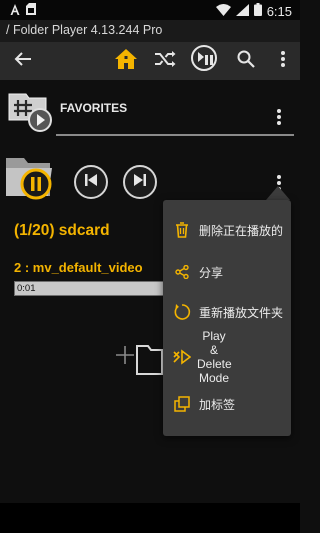 This screenshot has height=533, width=320. What do you see at coordinates (32, 180) in the screenshot?
I see `folder-icon` at bounding box center [32, 180].